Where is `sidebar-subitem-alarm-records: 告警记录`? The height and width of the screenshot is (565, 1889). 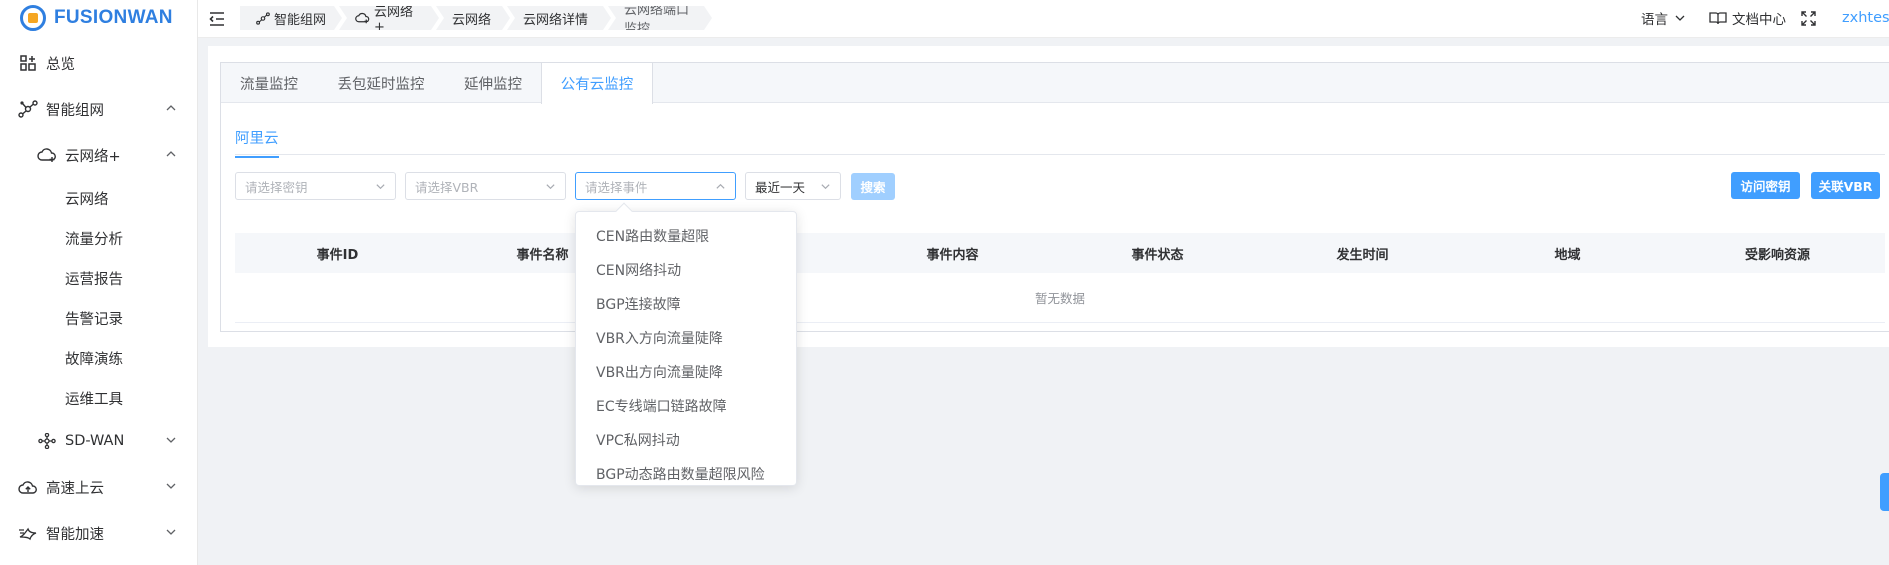 sidebar-subitem-alarm-records: 告警记录 is located at coordinates (94, 318).